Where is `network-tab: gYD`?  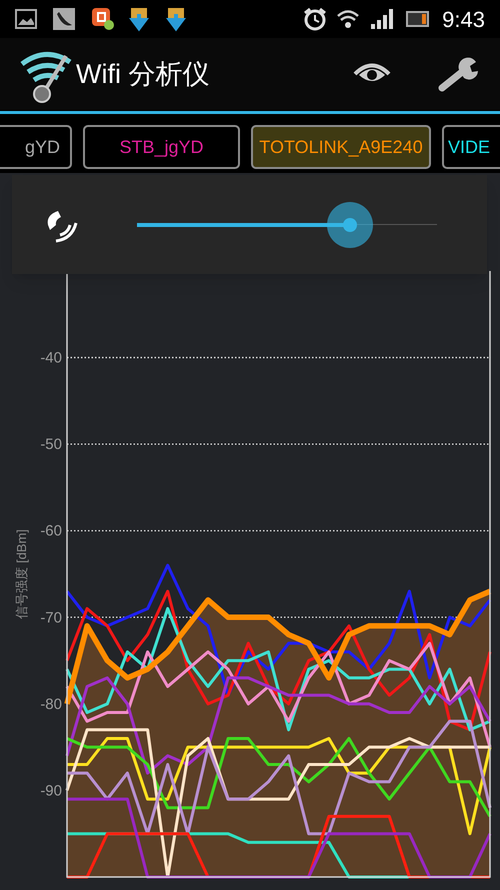
network-tab: gYD is located at coordinates (36, 147).